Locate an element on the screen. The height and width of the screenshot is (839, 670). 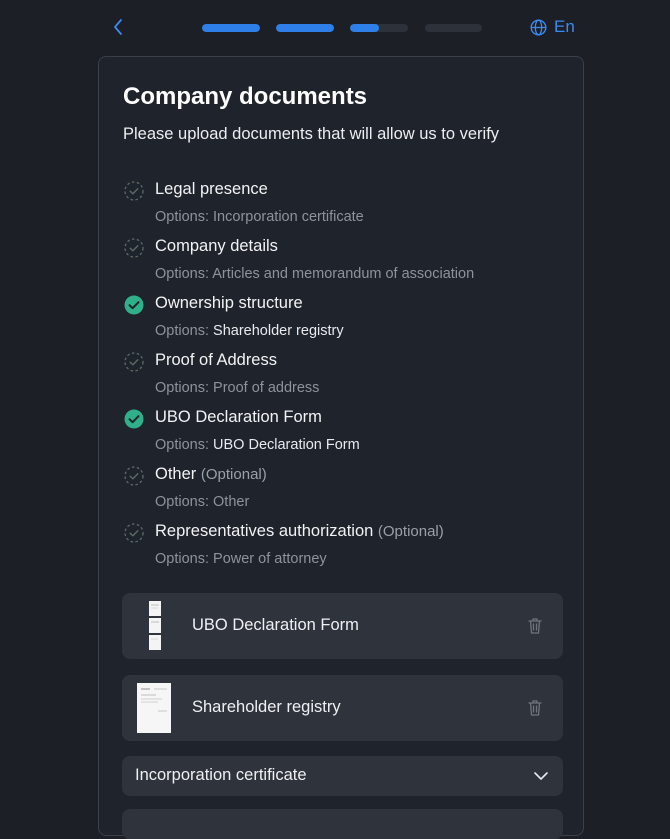
uploaded-file-shareholder-registry: Shareholder registry is located at coordinates (342, 708).